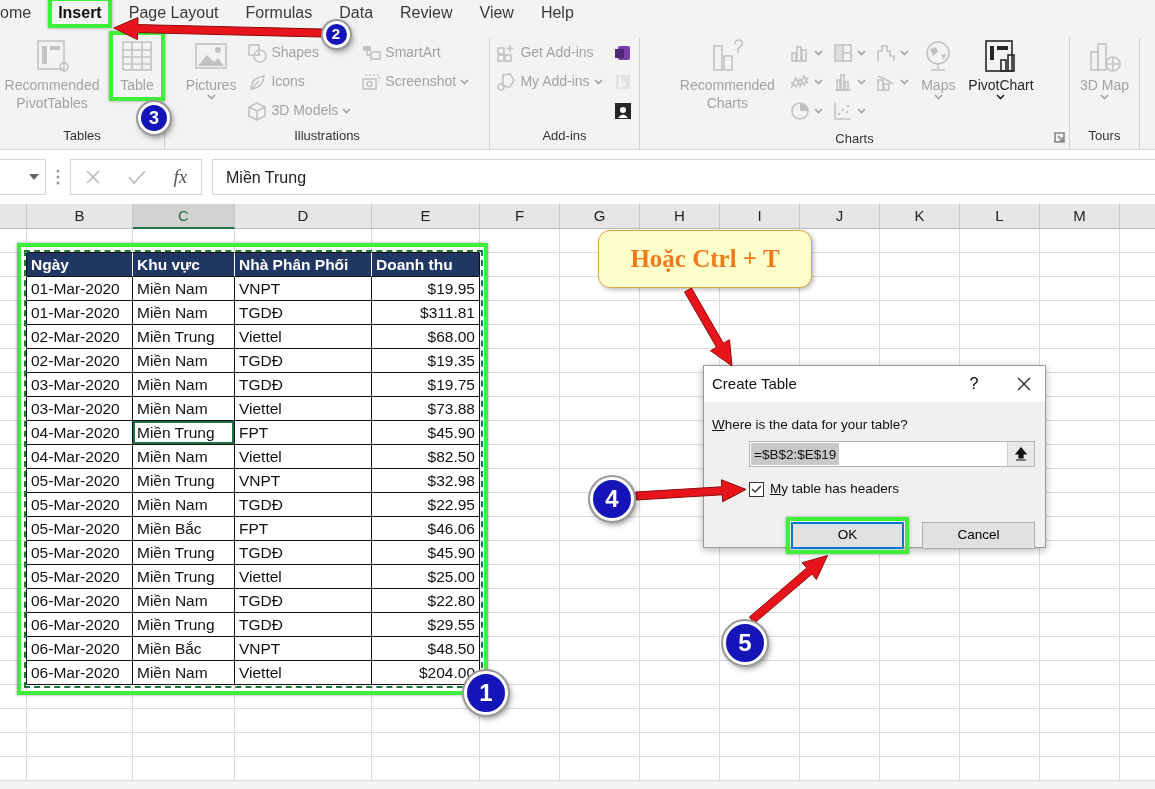 This screenshot has height=789, width=1155. I want to click on treemap-icon, so click(843, 52).